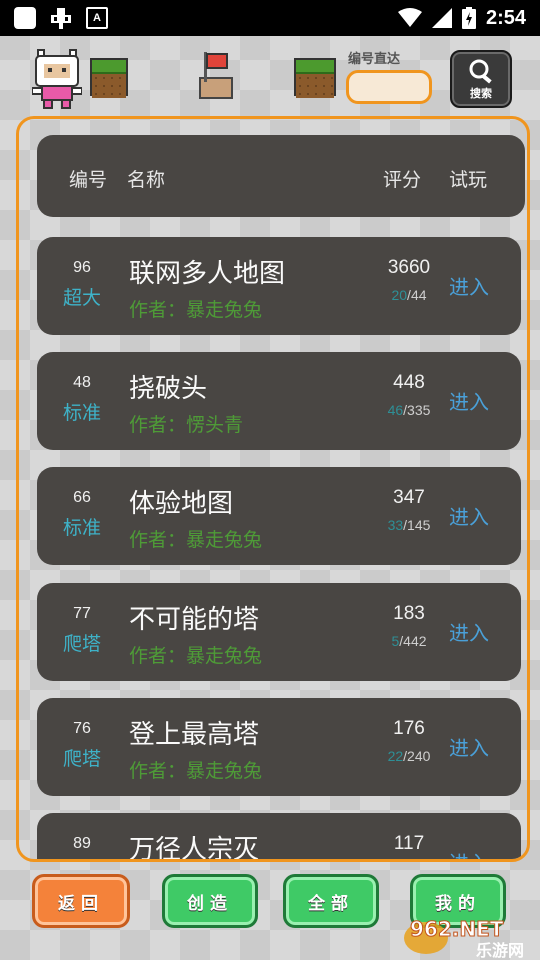  Describe the element at coordinates (279, 837) in the screenshot. I see `table-row: 89 万径人宗灭 117 进入` at that location.